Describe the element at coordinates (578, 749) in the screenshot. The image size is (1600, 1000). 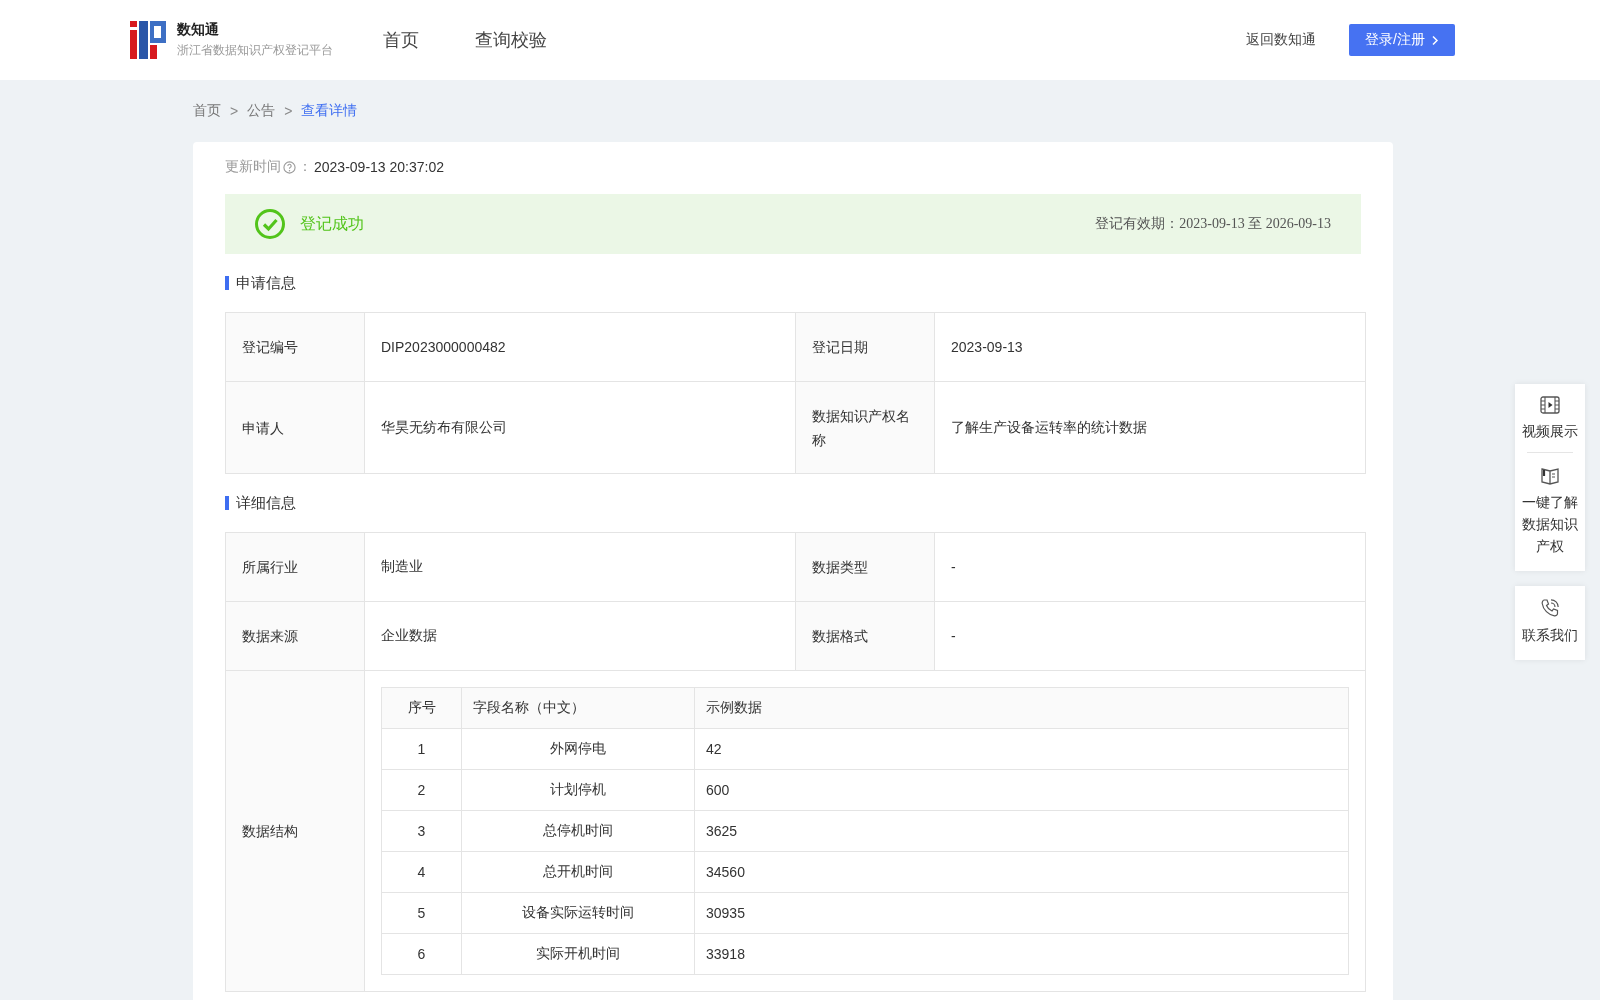
I see `table-cell: 外网停电` at that location.